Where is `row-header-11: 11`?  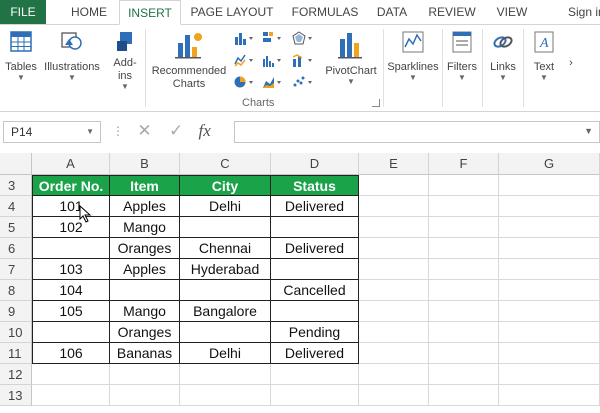
row-header-11: 11 is located at coordinates (16, 353).